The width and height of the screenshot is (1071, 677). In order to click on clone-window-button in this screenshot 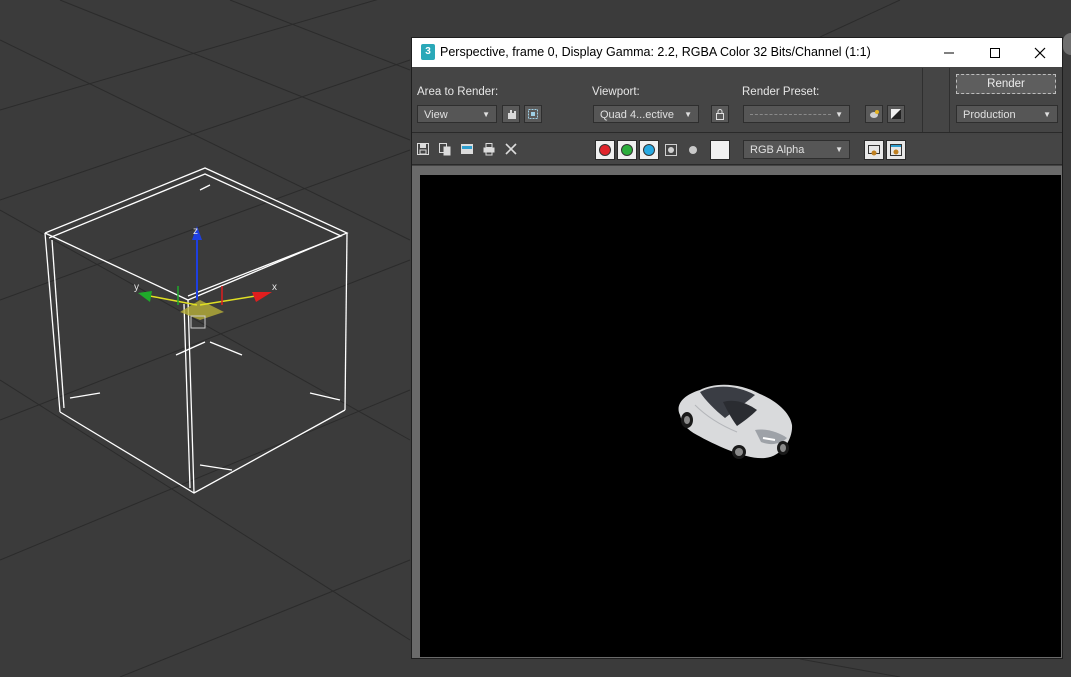, I will do `click(467, 149)`.